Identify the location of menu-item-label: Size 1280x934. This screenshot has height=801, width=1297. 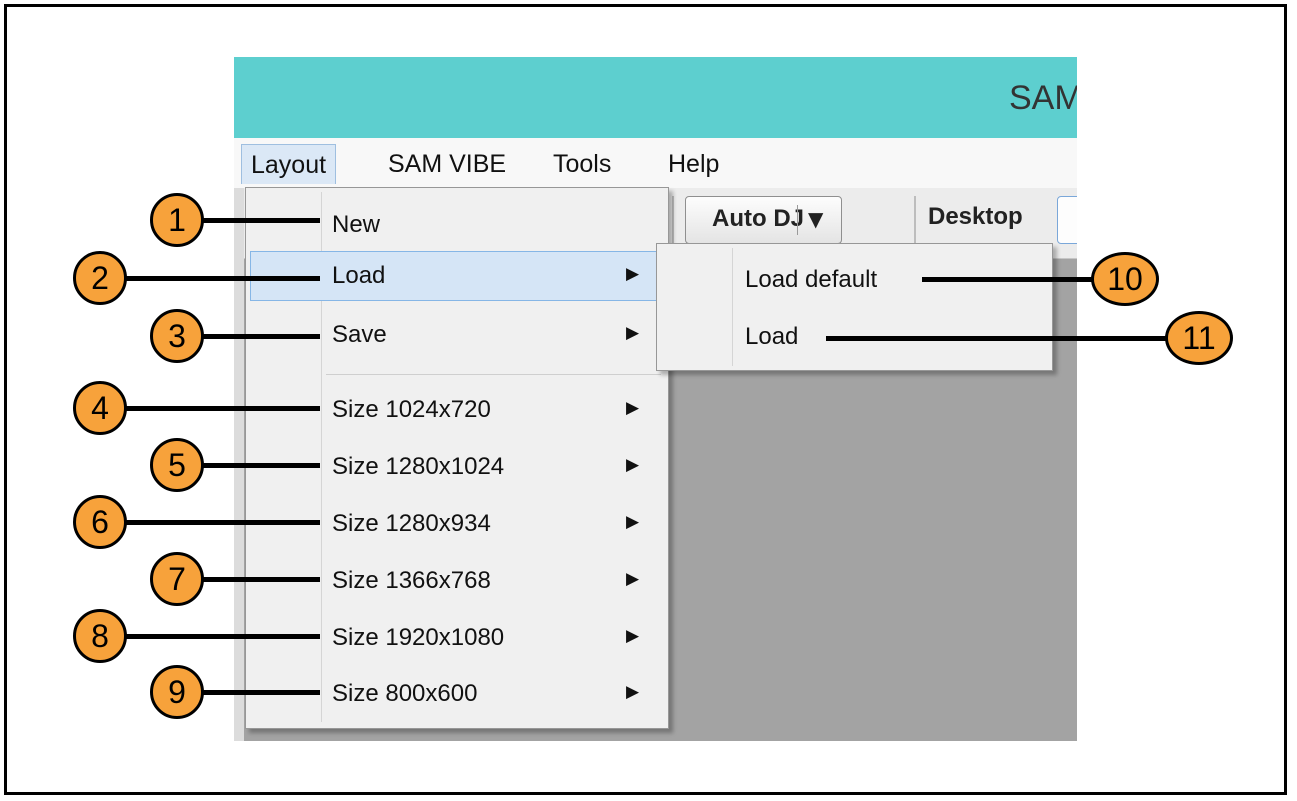
(411, 523).